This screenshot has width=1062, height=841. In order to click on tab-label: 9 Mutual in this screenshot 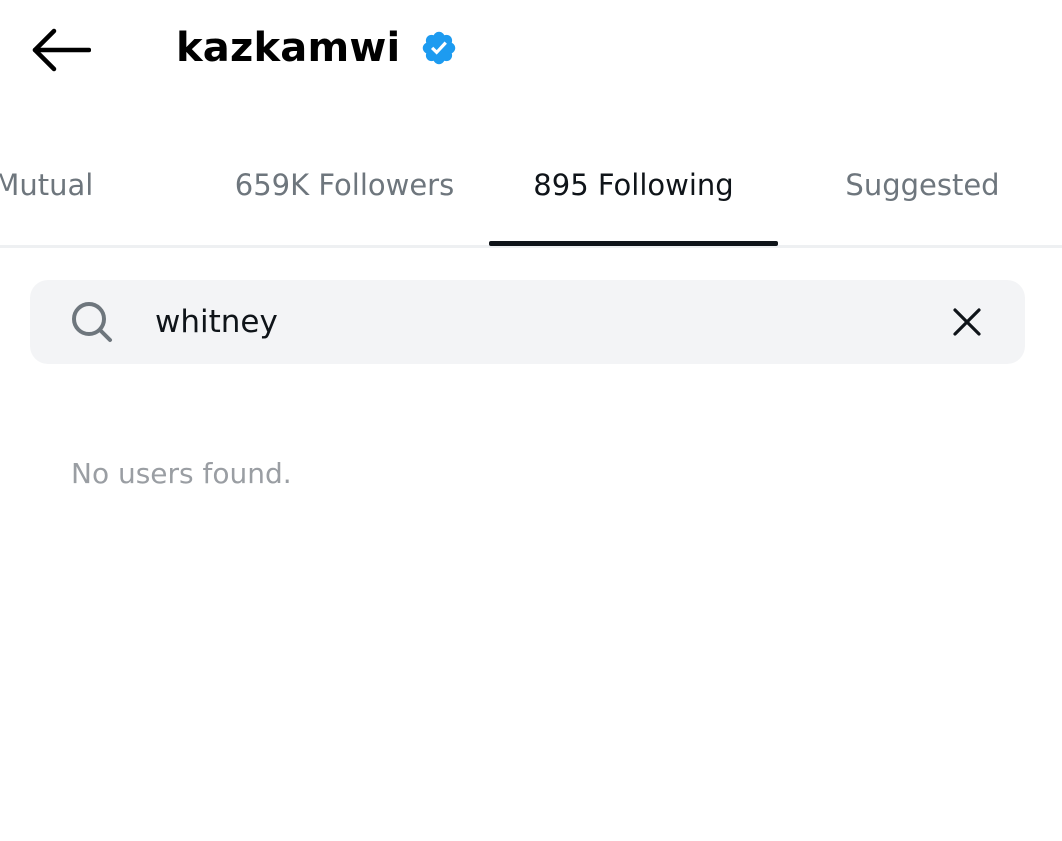, I will do `click(47, 185)`.